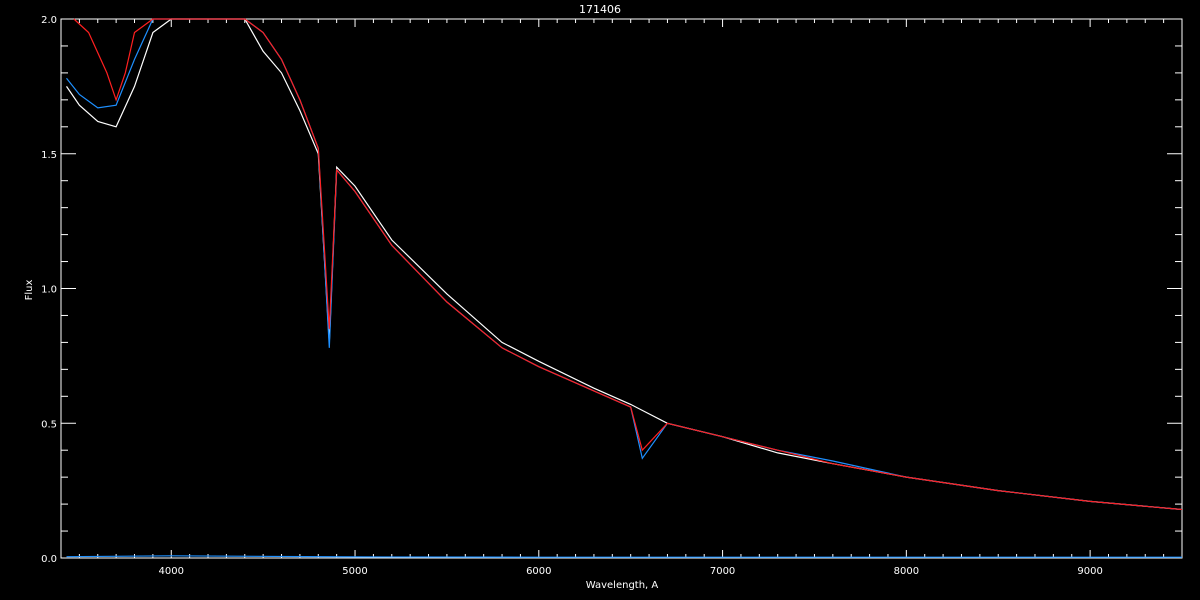 Image resolution: width=1200 pixels, height=600 pixels. What do you see at coordinates (29, 290) in the screenshot?
I see `y-axis-label: Flux` at bounding box center [29, 290].